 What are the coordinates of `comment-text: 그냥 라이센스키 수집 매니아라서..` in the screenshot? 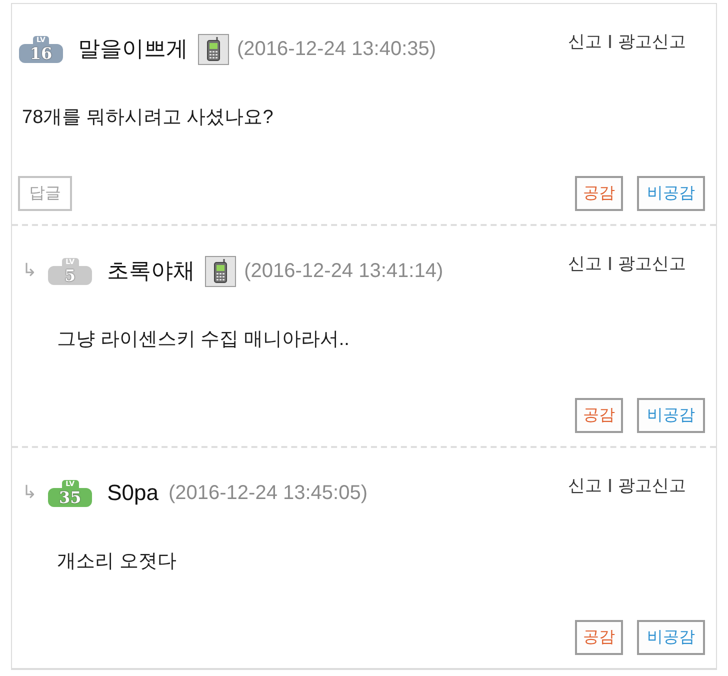 It's located at (203, 340).